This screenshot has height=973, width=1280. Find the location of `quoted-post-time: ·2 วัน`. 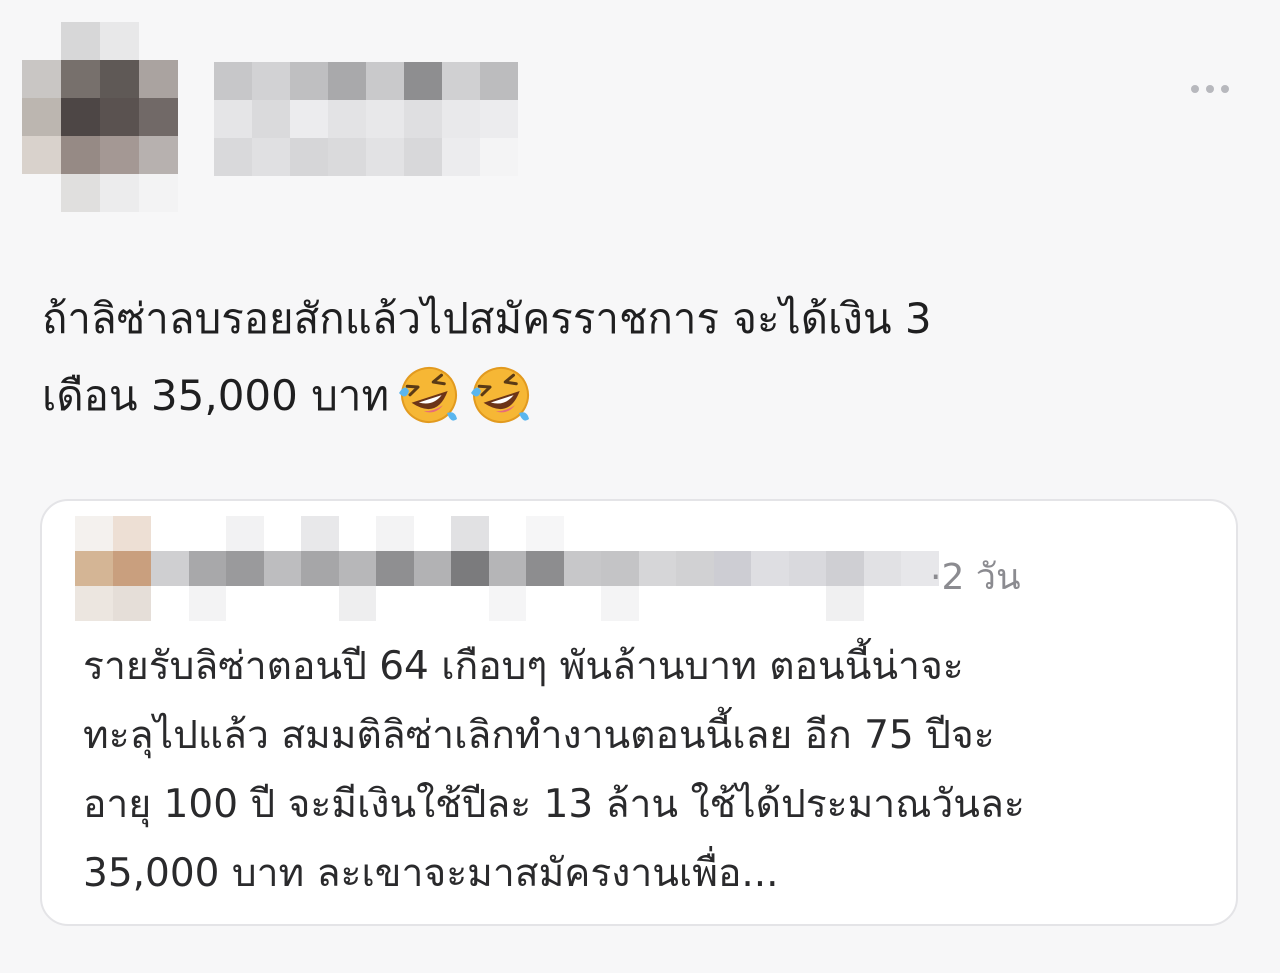

quoted-post-time: ·2 วัน is located at coordinates (975, 577).